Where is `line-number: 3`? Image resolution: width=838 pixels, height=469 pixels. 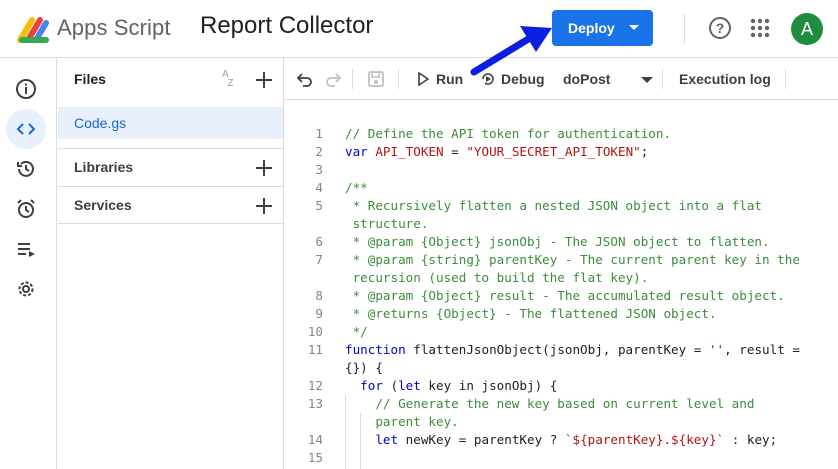
line-number: 3 is located at coordinates (319, 169).